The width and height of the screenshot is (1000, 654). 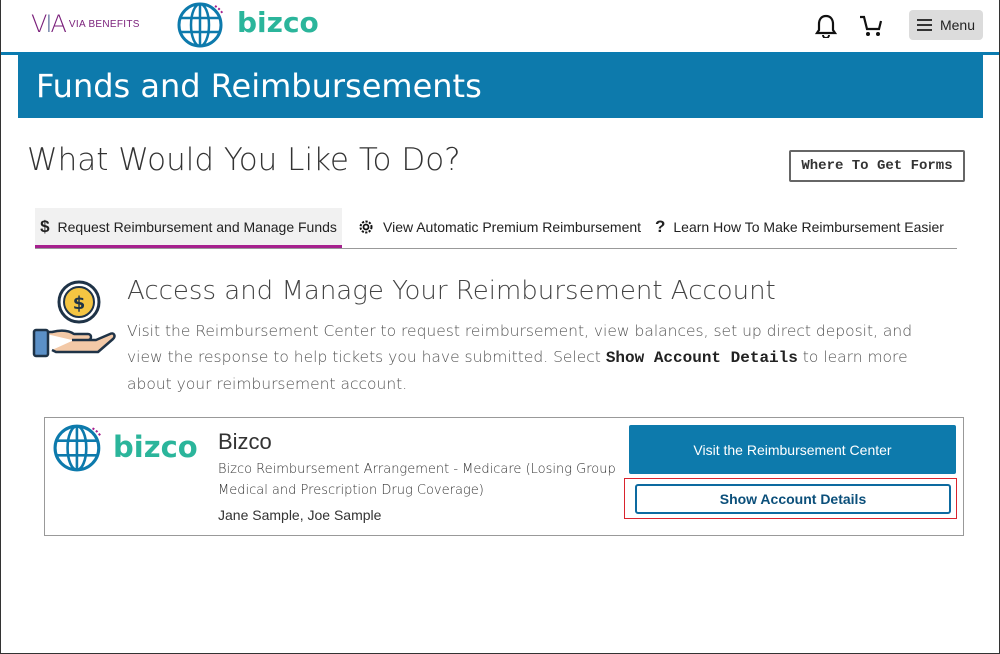 What do you see at coordinates (197, 226) in the screenshot?
I see `tab-label: Request Reimbursement and Manage Funds` at bounding box center [197, 226].